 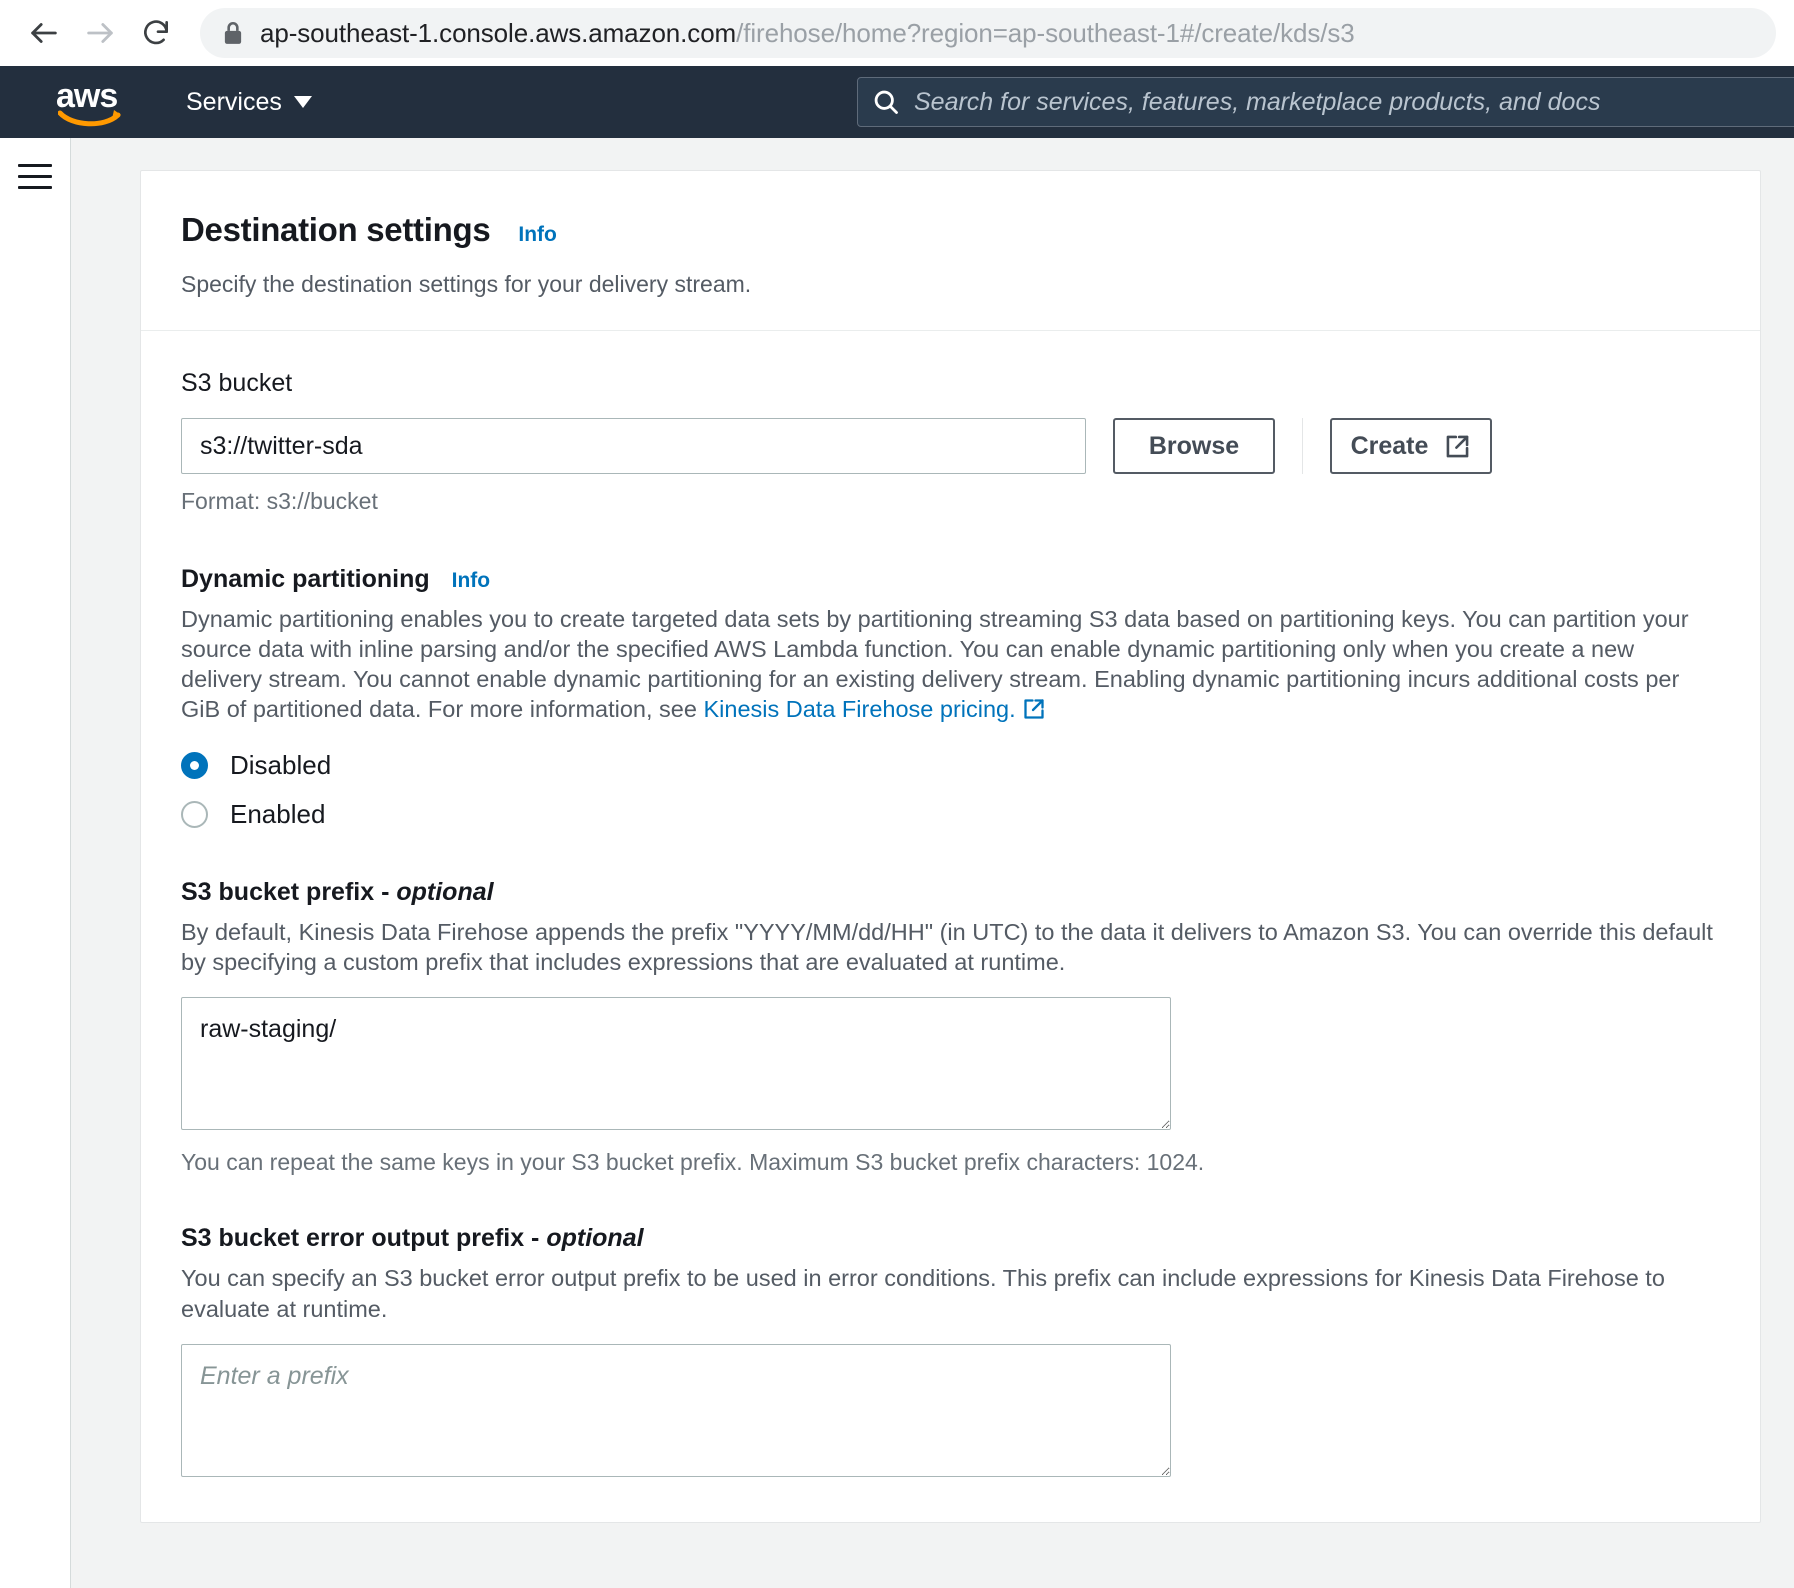 What do you see at coordinates (336, 229) in the screenshot?
I see `page-title: Destination settings` at bounding box center [336, 229].